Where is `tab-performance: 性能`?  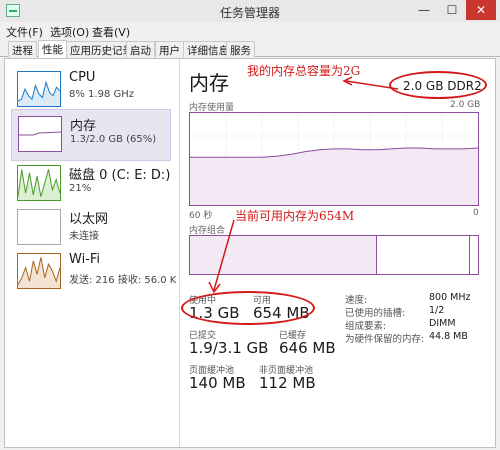
tab-performance: 性能 is located at coordinates (52, 49).